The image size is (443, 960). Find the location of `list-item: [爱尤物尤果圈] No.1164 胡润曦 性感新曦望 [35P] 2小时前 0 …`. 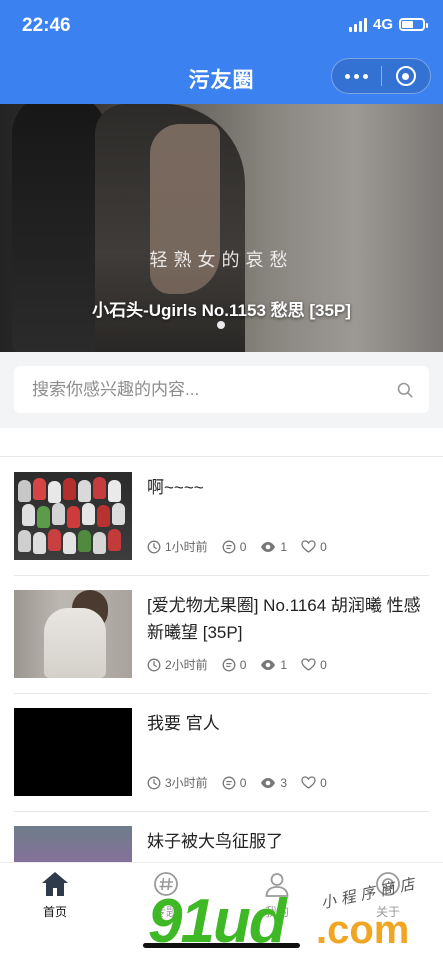

list-item: [爱尤物尤果圈] No.1164 胡润曦 性感新曦望 [35P] 2小时前 0 … is located at coordinates (221, 635).